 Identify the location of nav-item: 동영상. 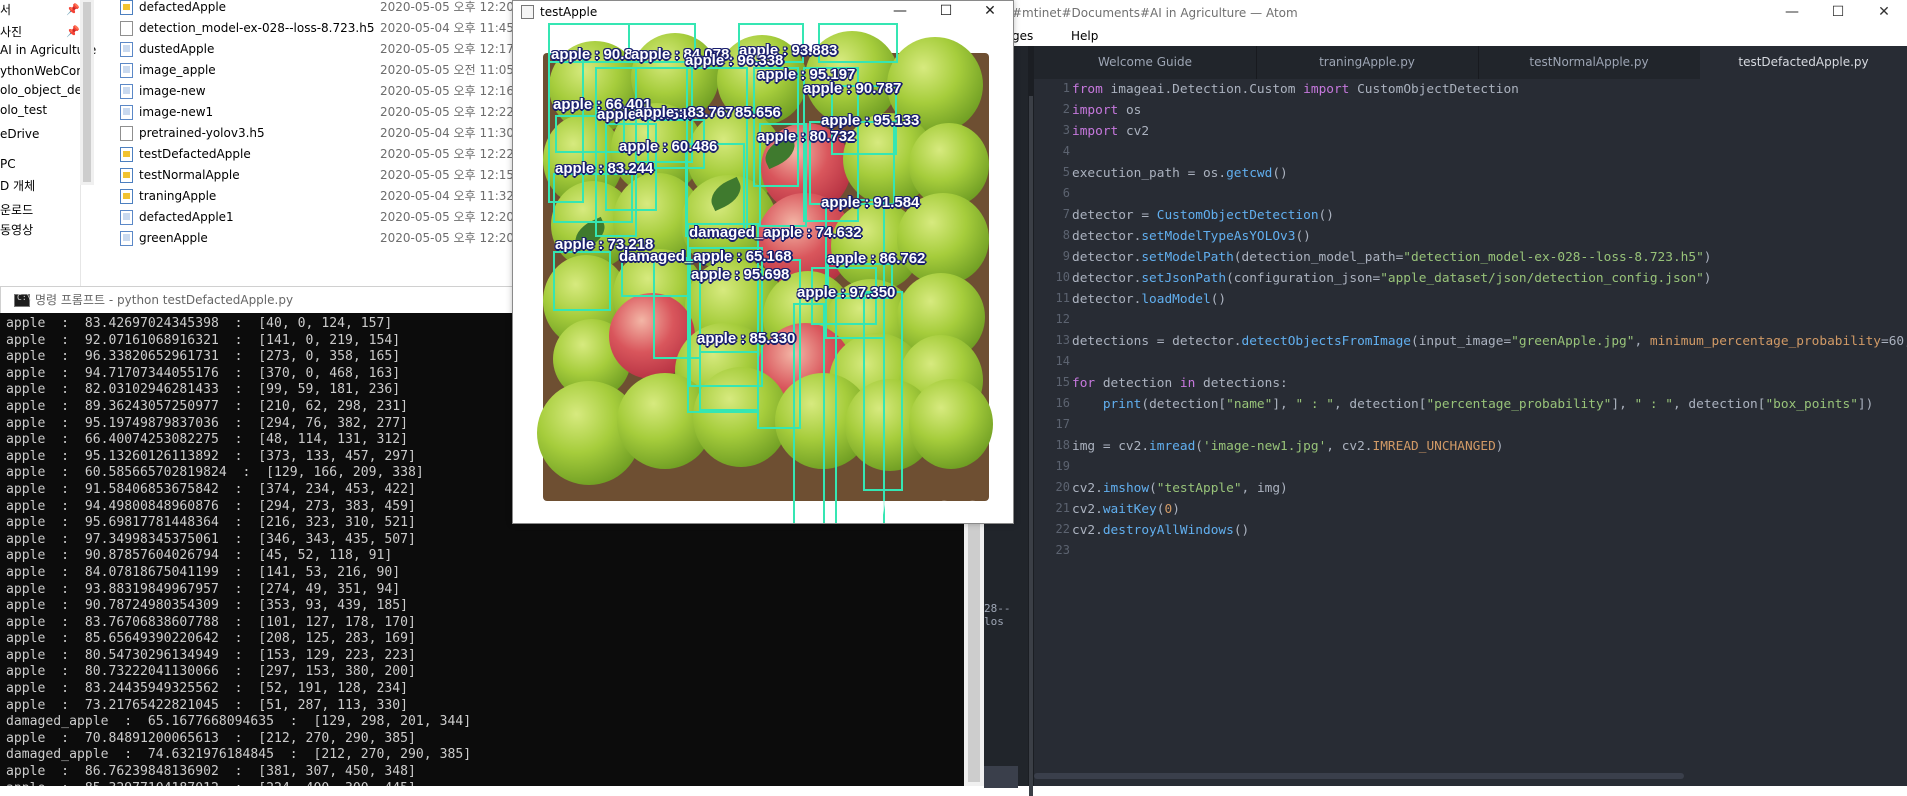
(16, 230).